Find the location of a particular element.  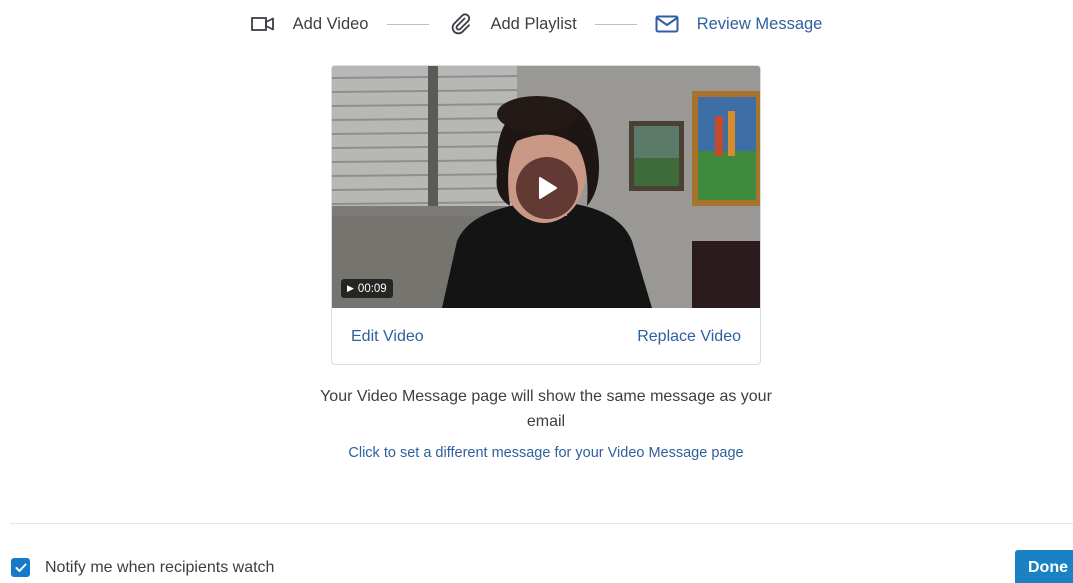

replace-video-link: Replace Video is located at coordinates (689, 337).